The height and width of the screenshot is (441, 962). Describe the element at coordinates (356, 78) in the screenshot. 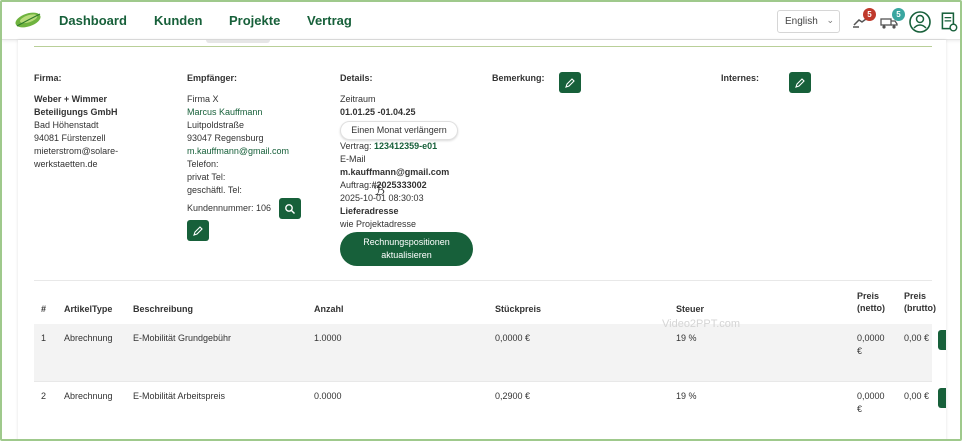

I see `details-label: Details:` at that location.